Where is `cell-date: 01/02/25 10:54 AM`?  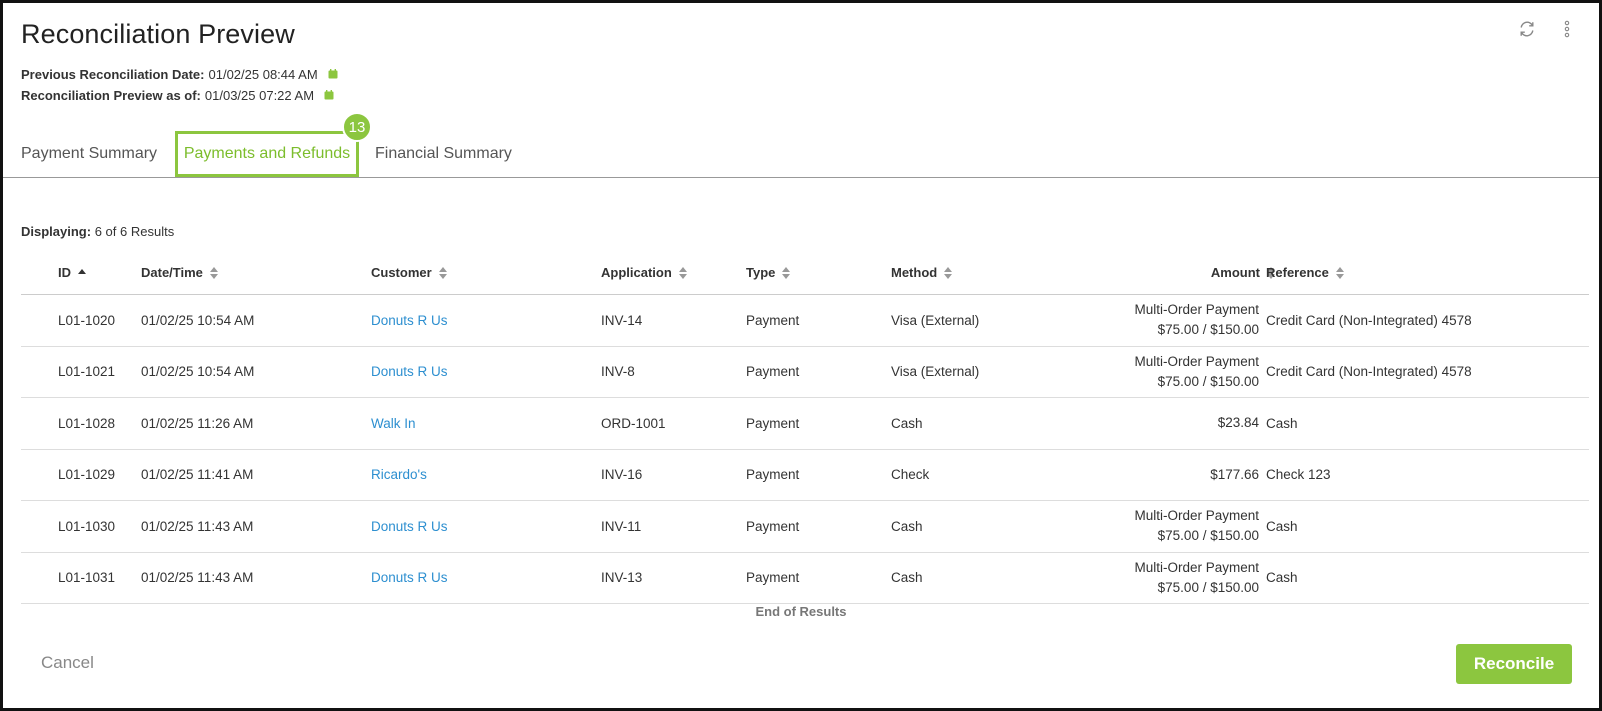
cell-date: 01/02/25 10:54 AM is located at coordinates (198, 372).